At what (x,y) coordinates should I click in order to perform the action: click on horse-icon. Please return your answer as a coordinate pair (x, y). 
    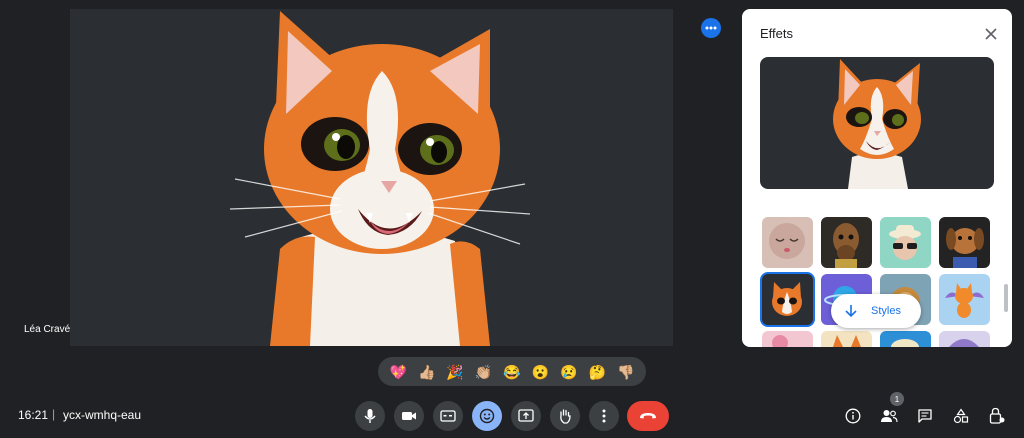
    Looking at the image, I should click on (846, 245).